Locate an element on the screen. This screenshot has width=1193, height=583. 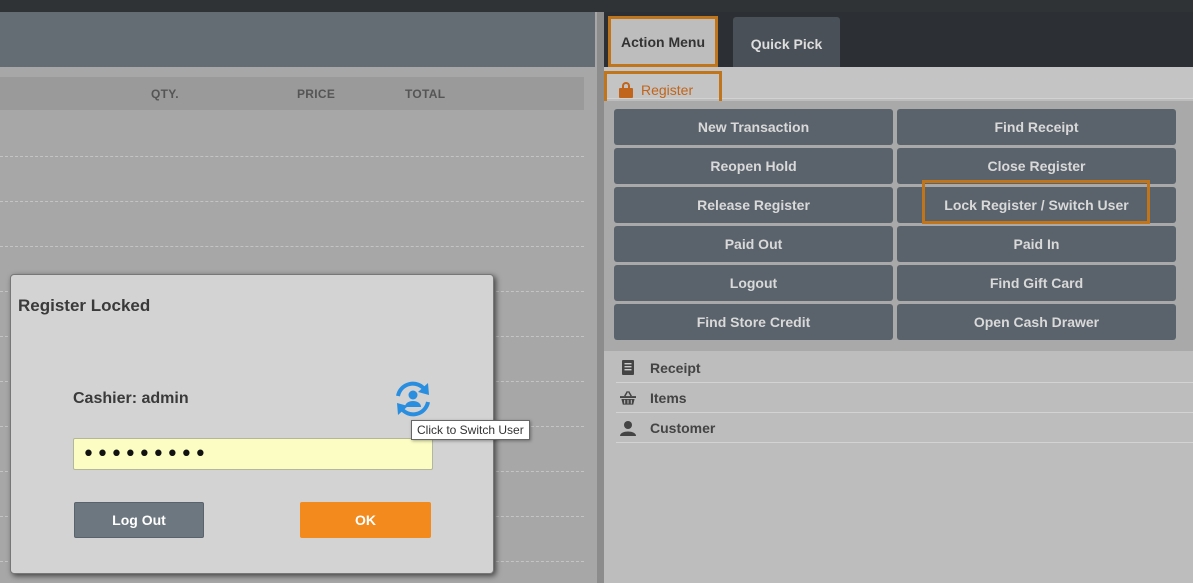
reopen-hold-button: Reopen Hold is located at coordinates (753, 166).